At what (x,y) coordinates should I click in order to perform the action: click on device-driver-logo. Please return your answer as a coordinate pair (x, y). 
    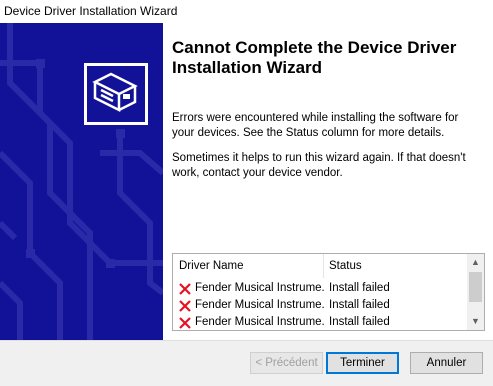
    Looking at the image, I should click on (116, 94).